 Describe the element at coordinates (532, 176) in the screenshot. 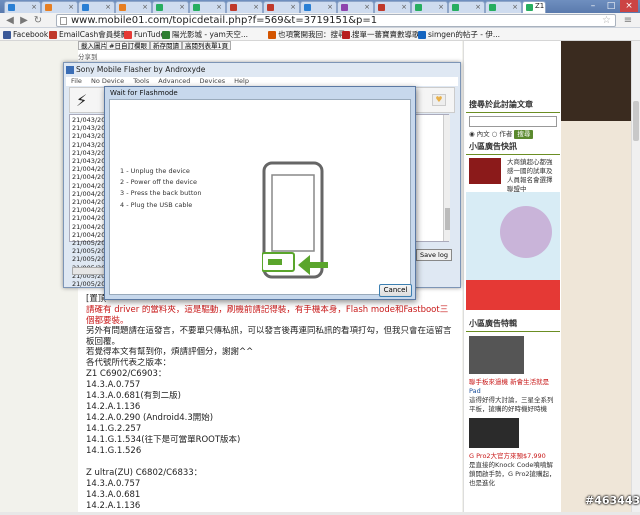

I see `ad-text: 大商鎮超心都強感一國的試車及人員報名會選擇聯盟中` at that location.